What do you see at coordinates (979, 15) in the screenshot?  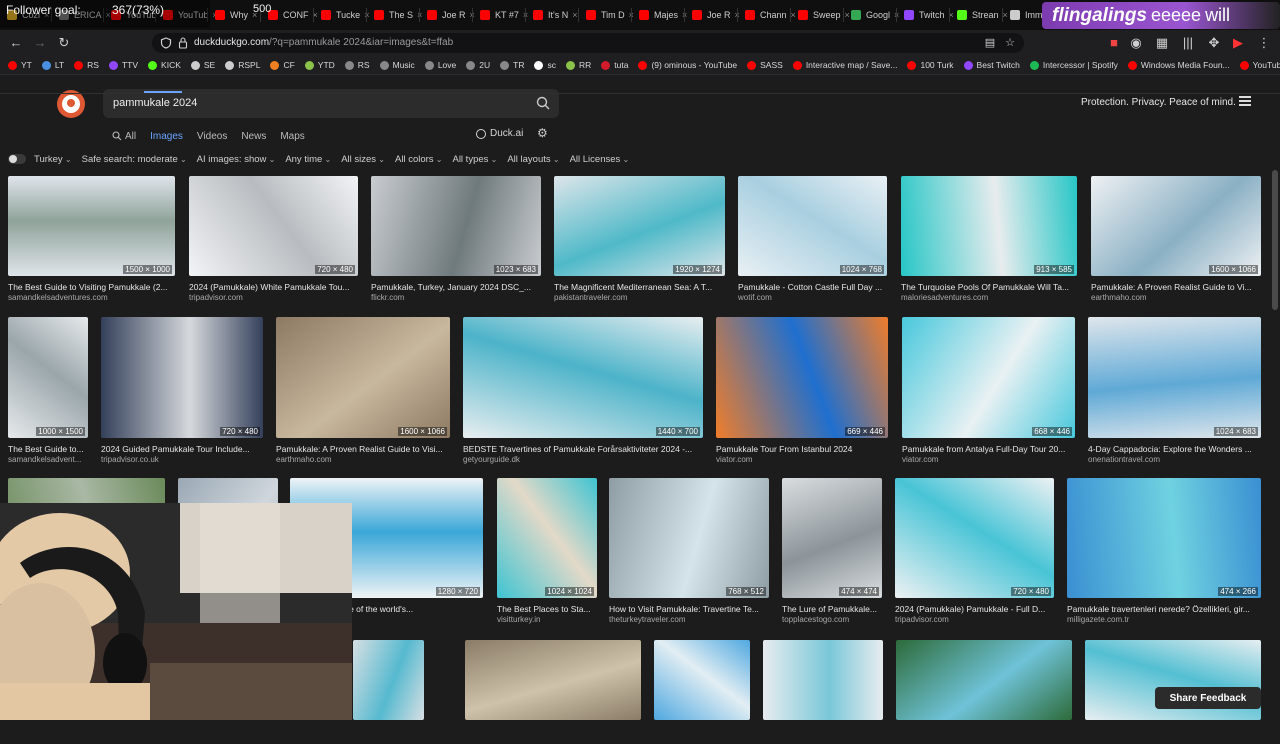 I see `browser-tab: Strean ×` at bounding box center [979, 15].